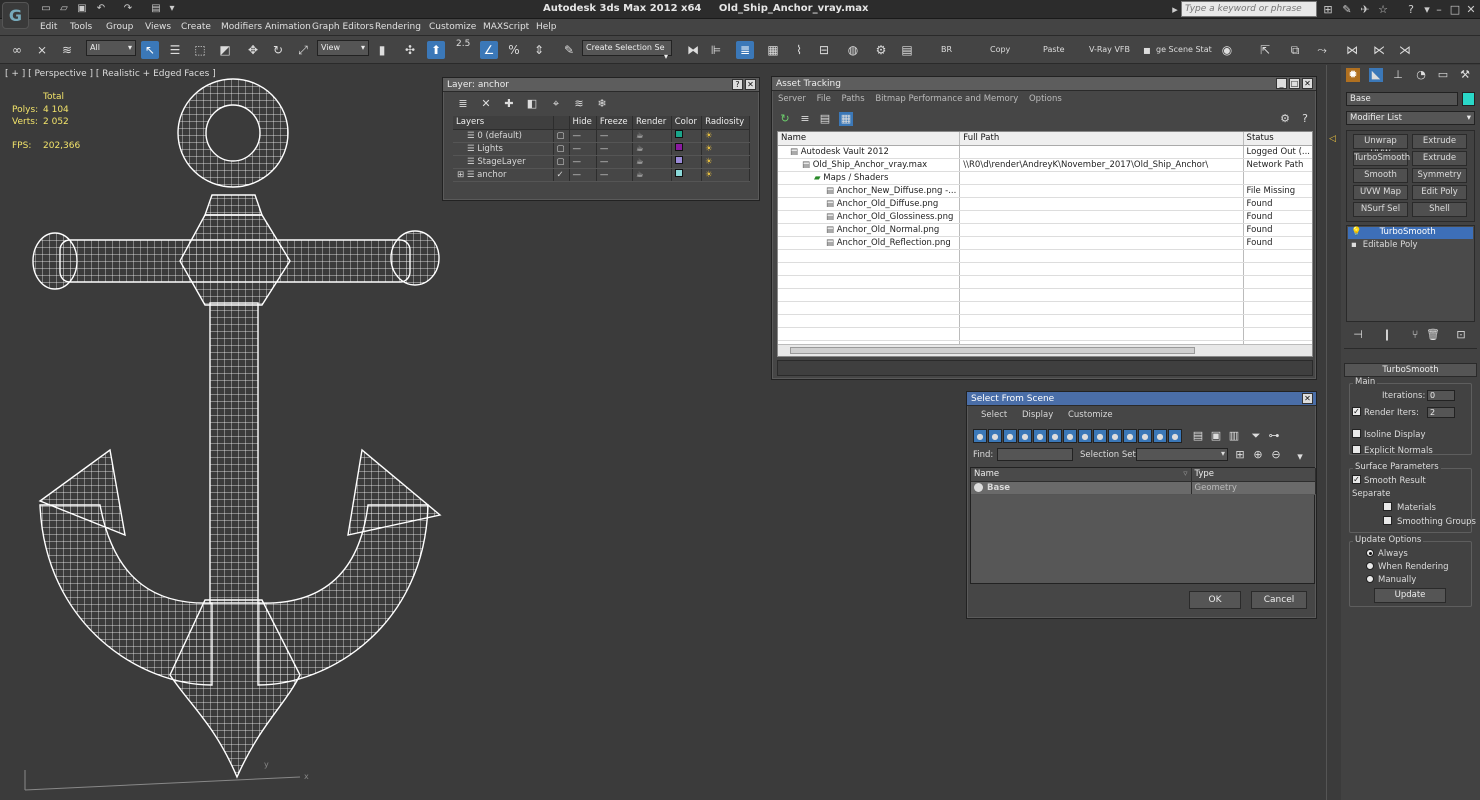  Describe the element at coordinates (994, 415) in the screenshot. I see `sfs-menu-select: Select` at that location.